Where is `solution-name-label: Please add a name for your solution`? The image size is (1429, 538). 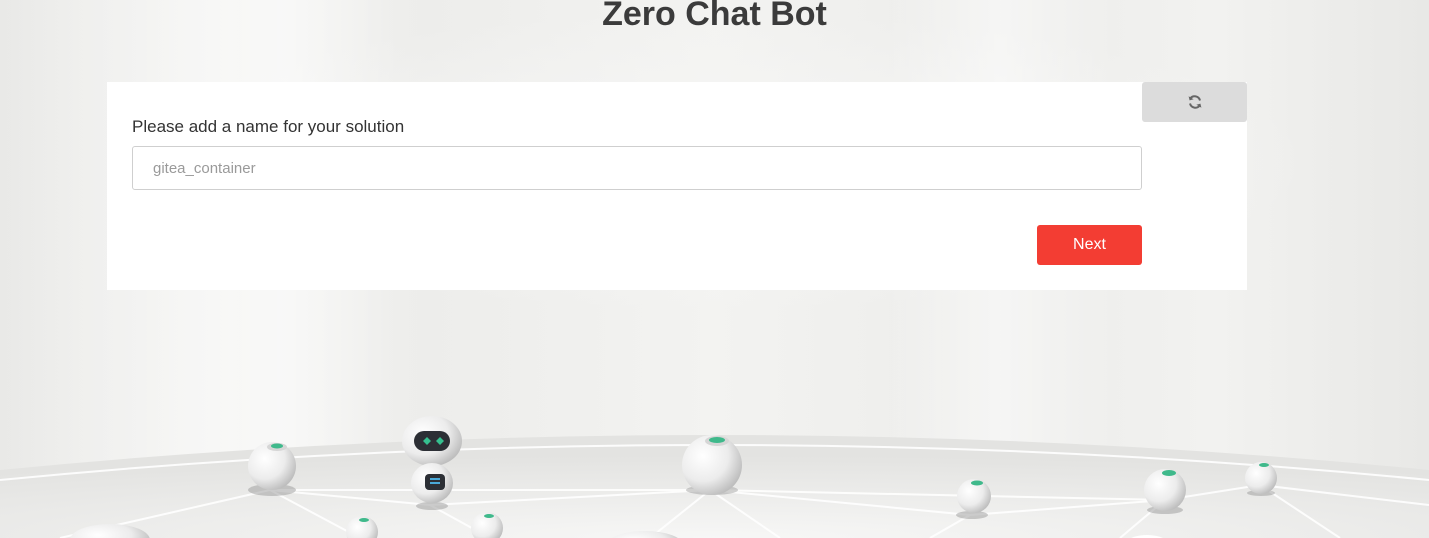
solution-name-label: Please add a name for your solution is located at coordinates (268, 126).